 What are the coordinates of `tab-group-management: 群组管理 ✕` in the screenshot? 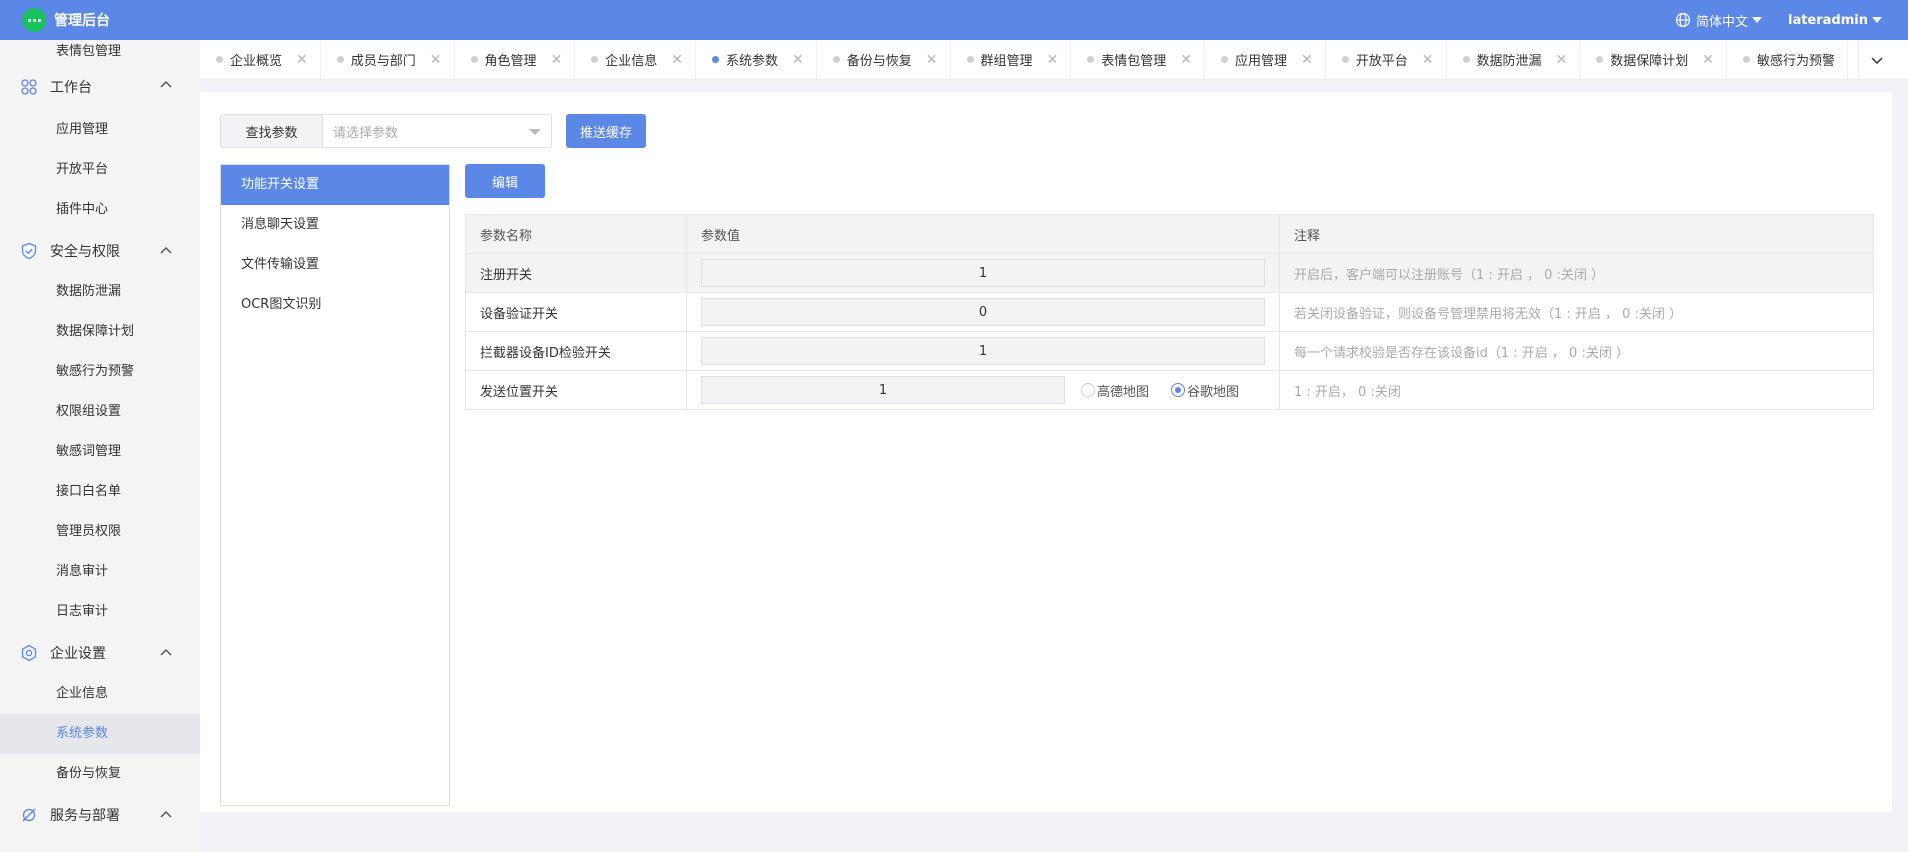 It's located at (1011, 59).